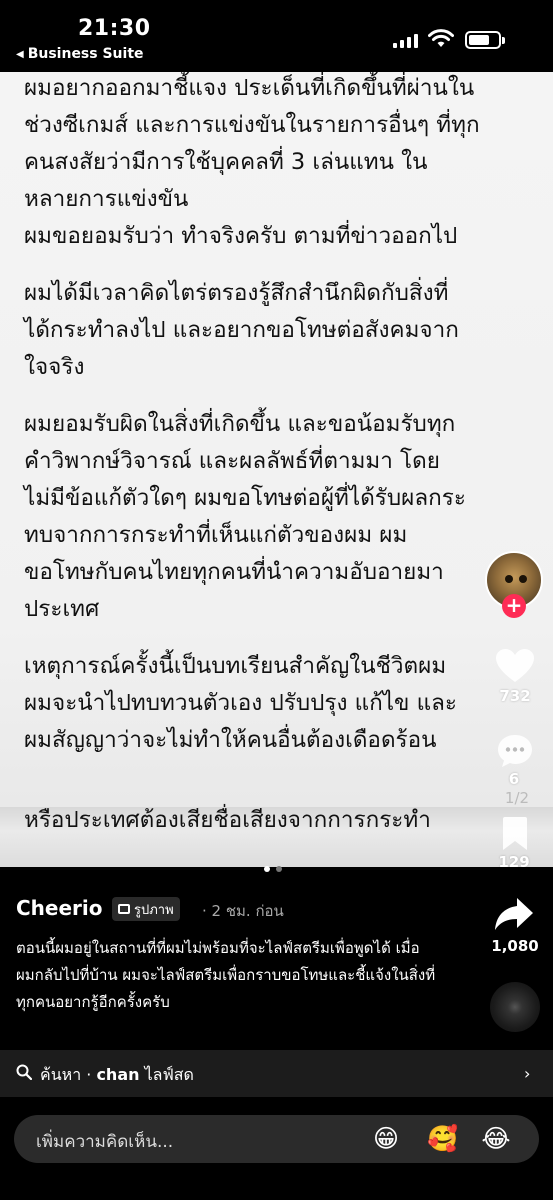  What do you see at coordinates (106, 199) in the screenshot?
I see `statement-line: หลายการแข่งขัน` at bounding box center [106, 199].